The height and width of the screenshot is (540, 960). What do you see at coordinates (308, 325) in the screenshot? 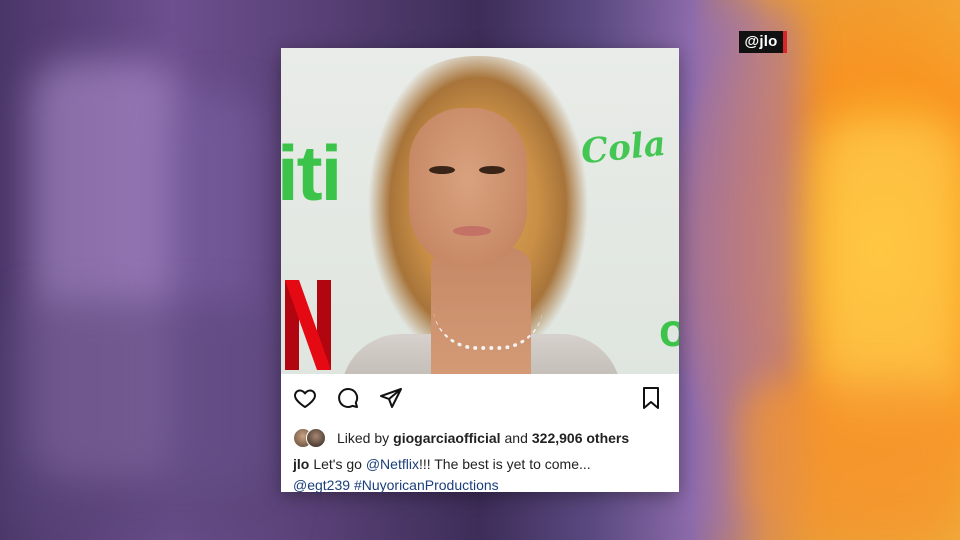
I see `netflix-n-logo` at bounding box center [308, 325].